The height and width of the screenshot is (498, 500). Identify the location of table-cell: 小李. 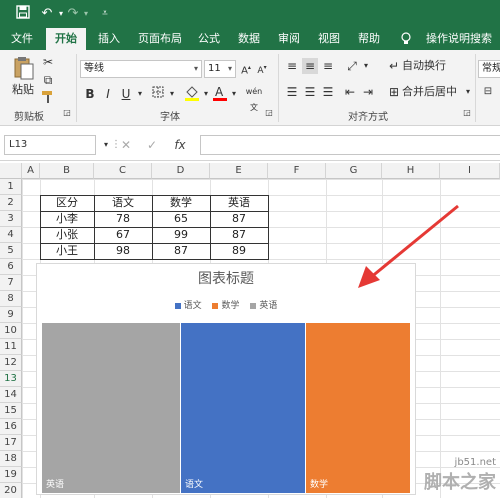
(67, 219).